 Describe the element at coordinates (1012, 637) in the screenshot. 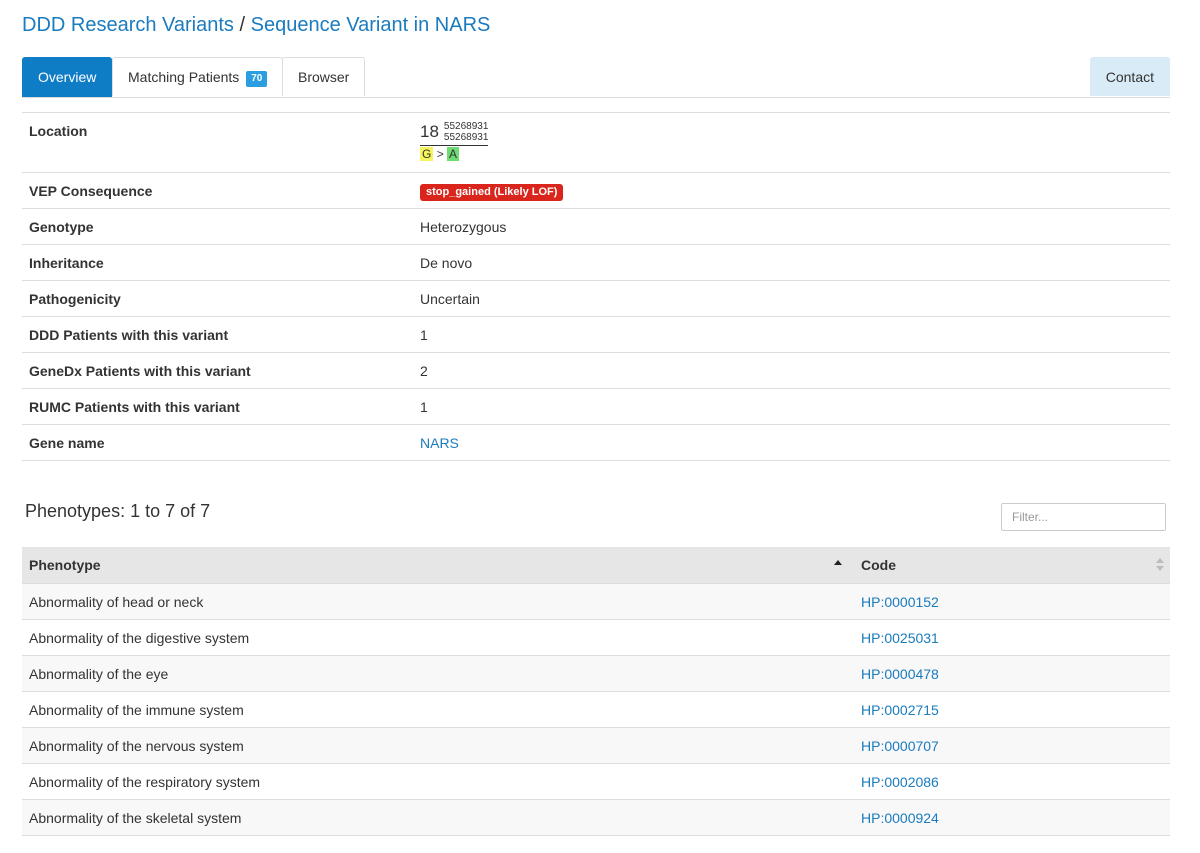

I see `code-cell: HP:0025031` at that location.